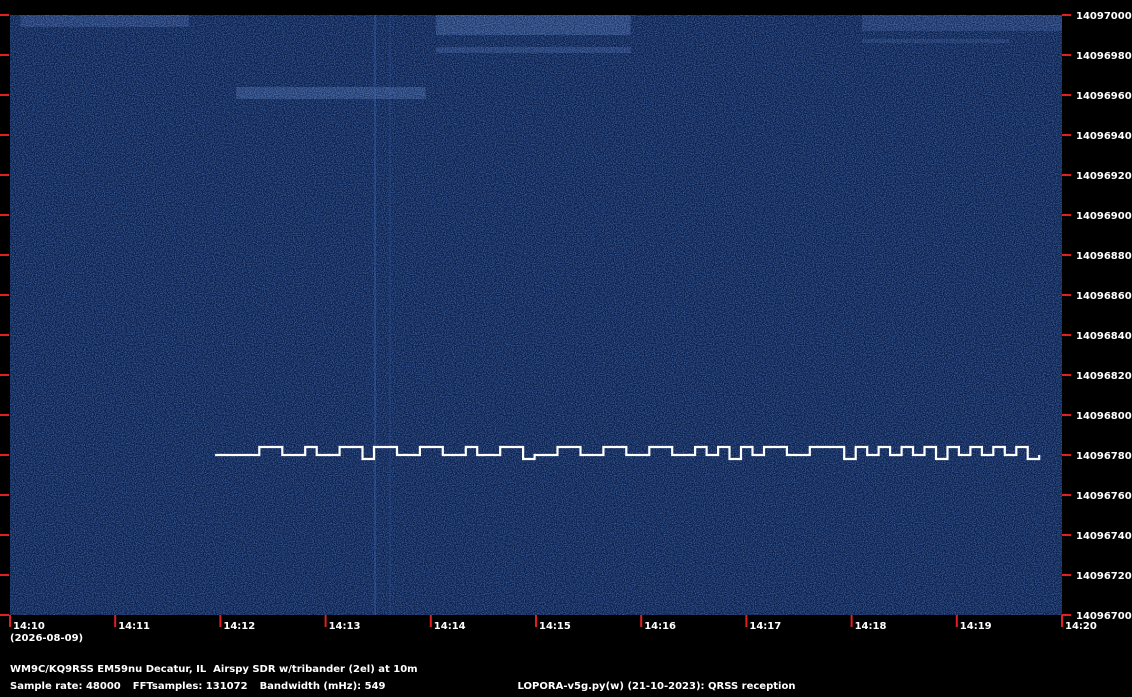 This screenshot has height=697, width=1132. Describe the element at coordinates (1104, 136) in the screenshot. I see `y-tick-label: 14096940` at that location.